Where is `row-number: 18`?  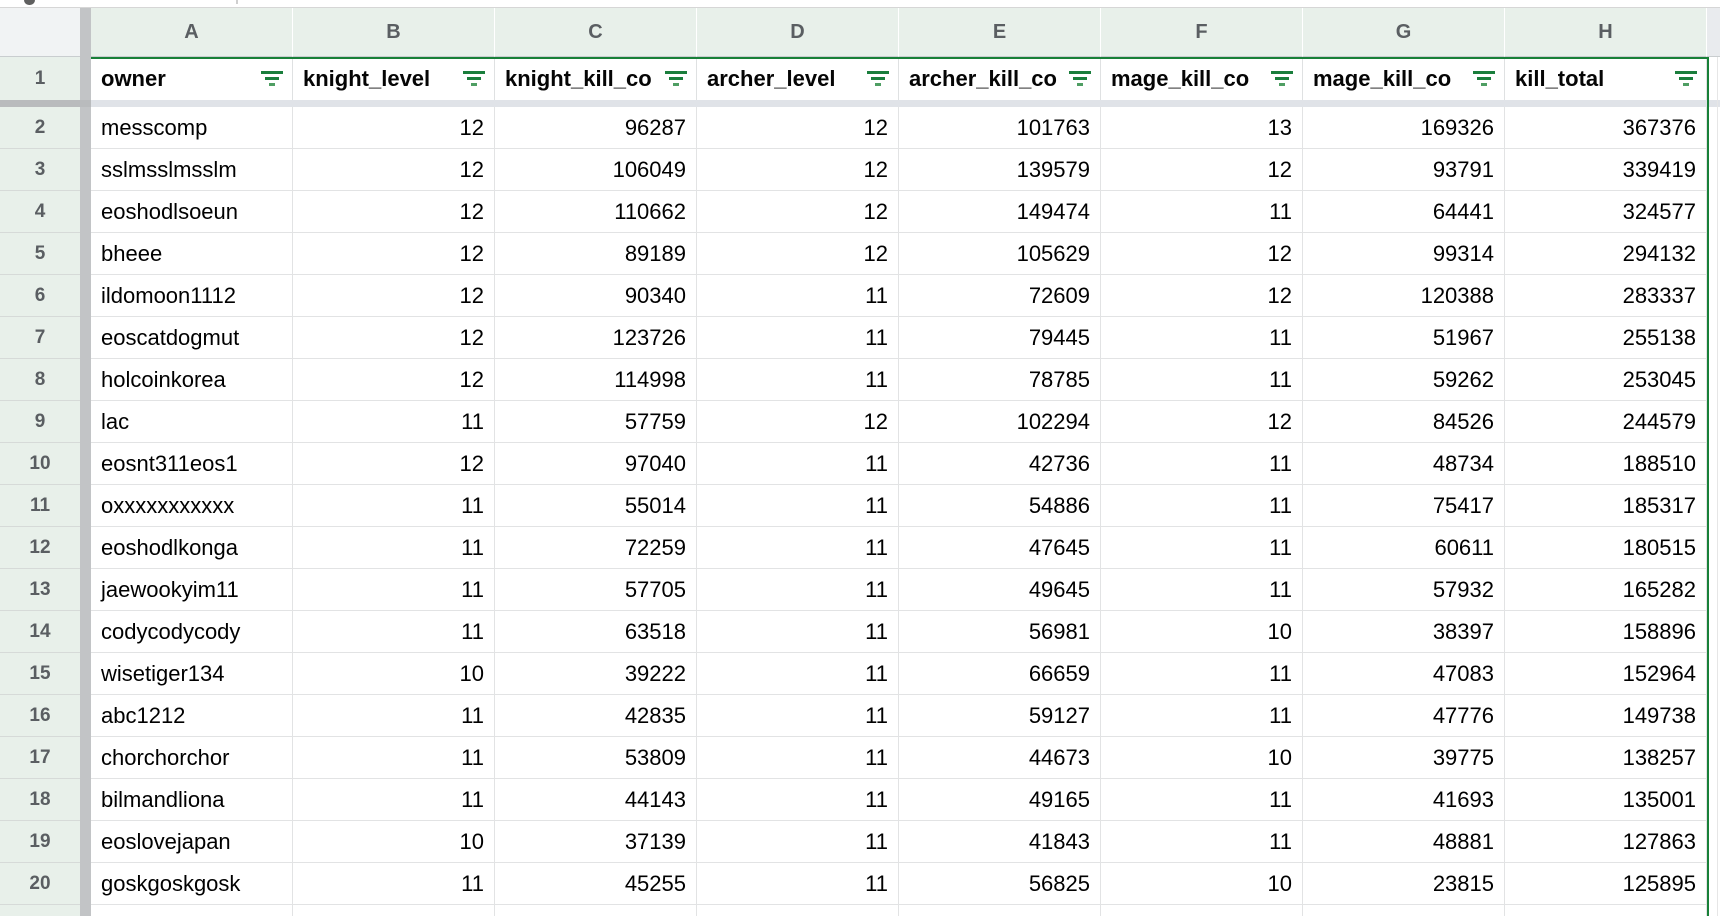 row-number: 18 is located at coordinates (40, 800).